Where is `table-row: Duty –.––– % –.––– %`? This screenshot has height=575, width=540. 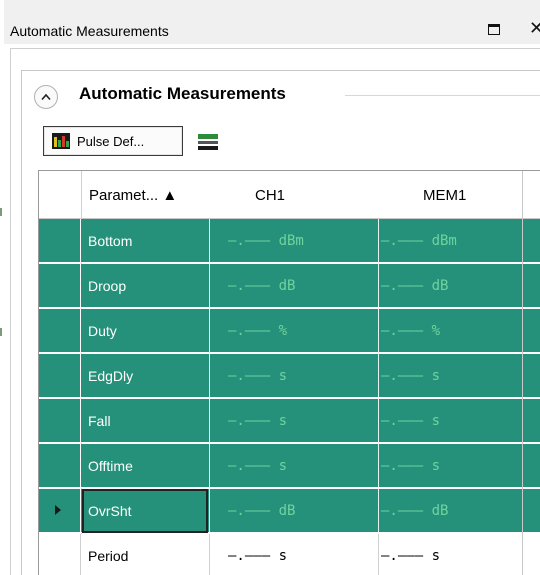
table-row: Duty –.––– % –.––– % is located at coordinates (289, 331).